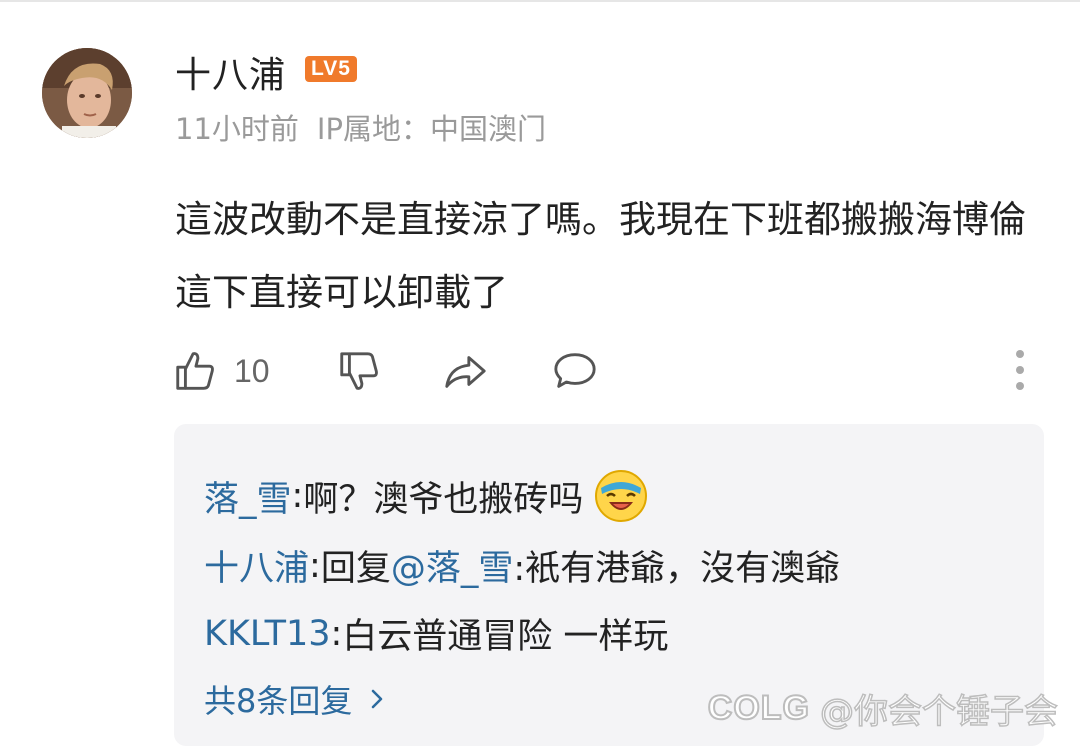 Image resolution: width=1080 pixels, height=751 pixels. Describe the element at coordinates (331, 69) in the screenshot. I see `level-badge: LV5` at that location.